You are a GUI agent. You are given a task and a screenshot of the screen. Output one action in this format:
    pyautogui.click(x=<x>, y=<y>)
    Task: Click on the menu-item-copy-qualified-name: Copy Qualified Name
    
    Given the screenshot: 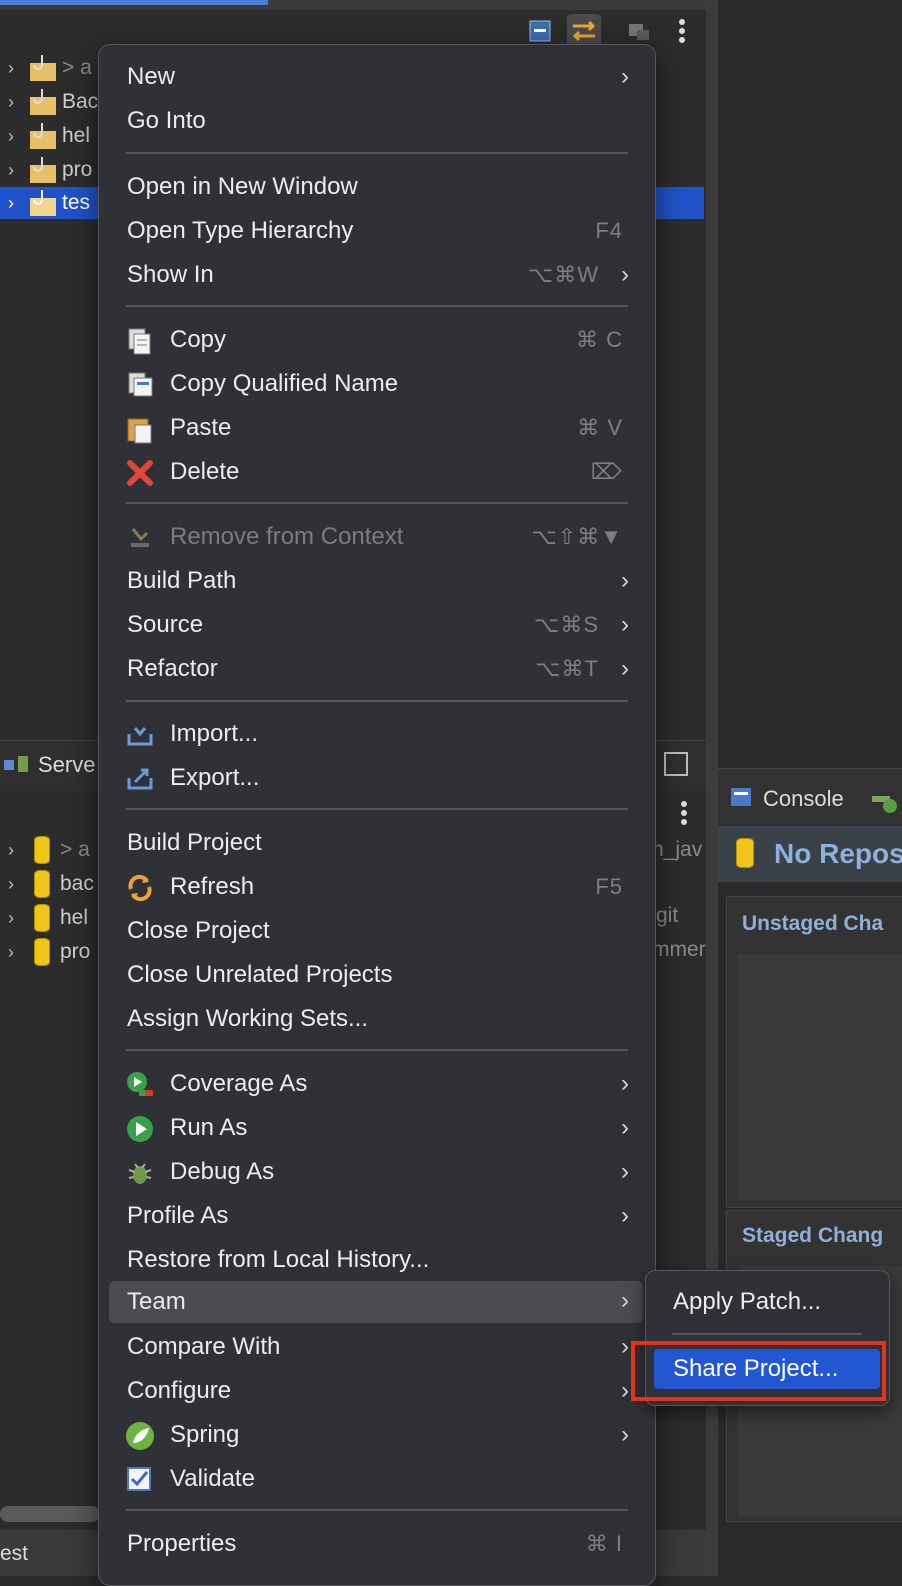 What is the action you would take?
    pyautogui.click(x=376, y=384)
    